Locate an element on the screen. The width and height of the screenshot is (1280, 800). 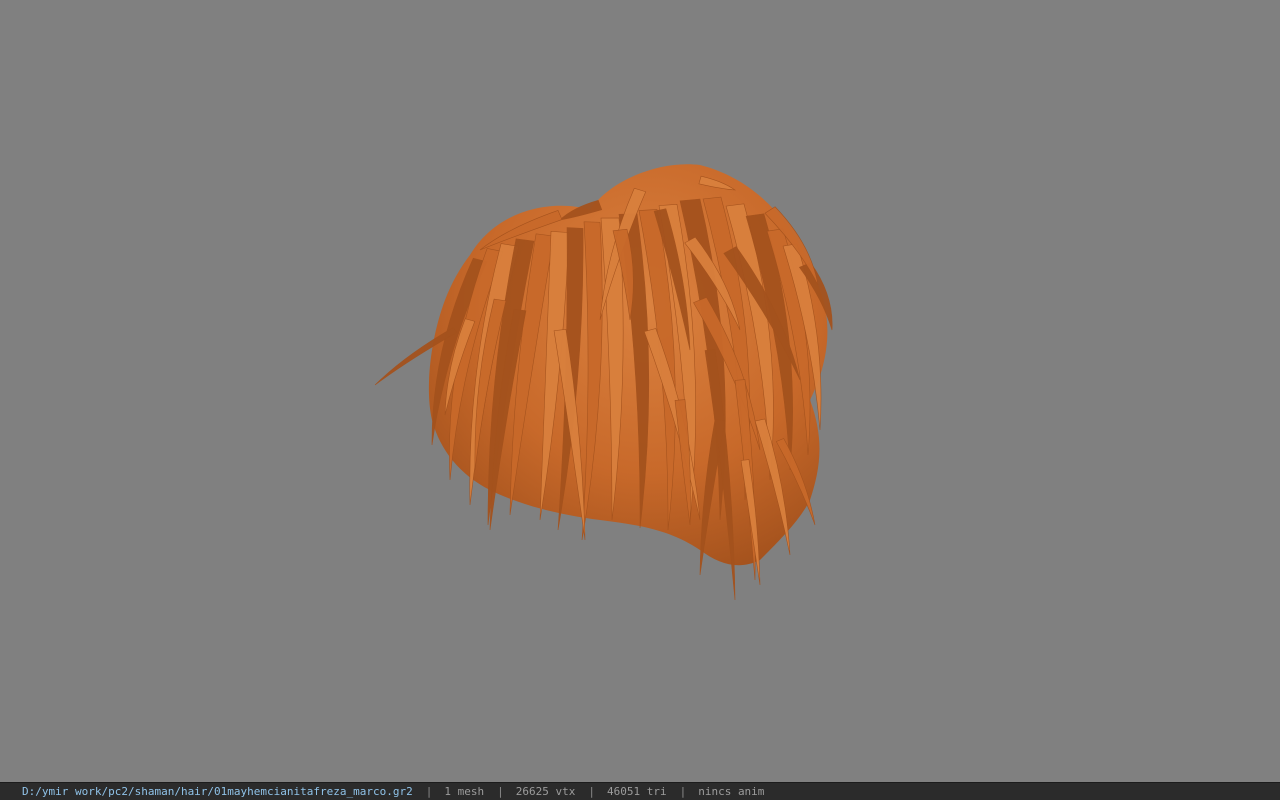
animation-status: nincs anim is located at coordinates (731, 791).